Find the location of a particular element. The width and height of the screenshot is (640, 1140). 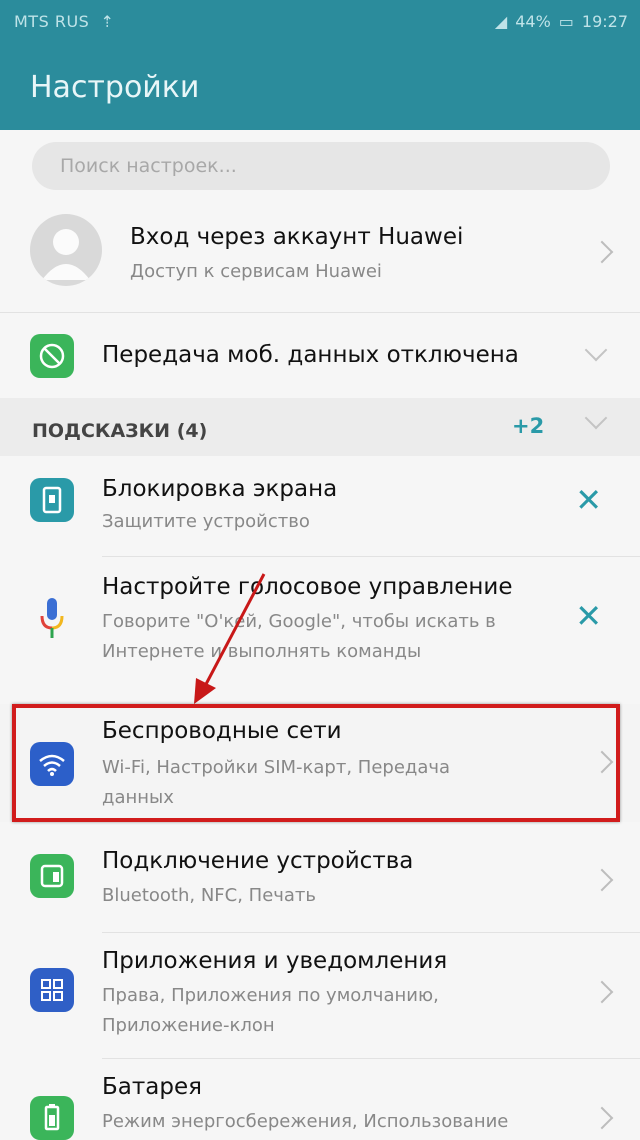

settings-item-title: Приложения и уведомления is located at coordinates (275, 961).